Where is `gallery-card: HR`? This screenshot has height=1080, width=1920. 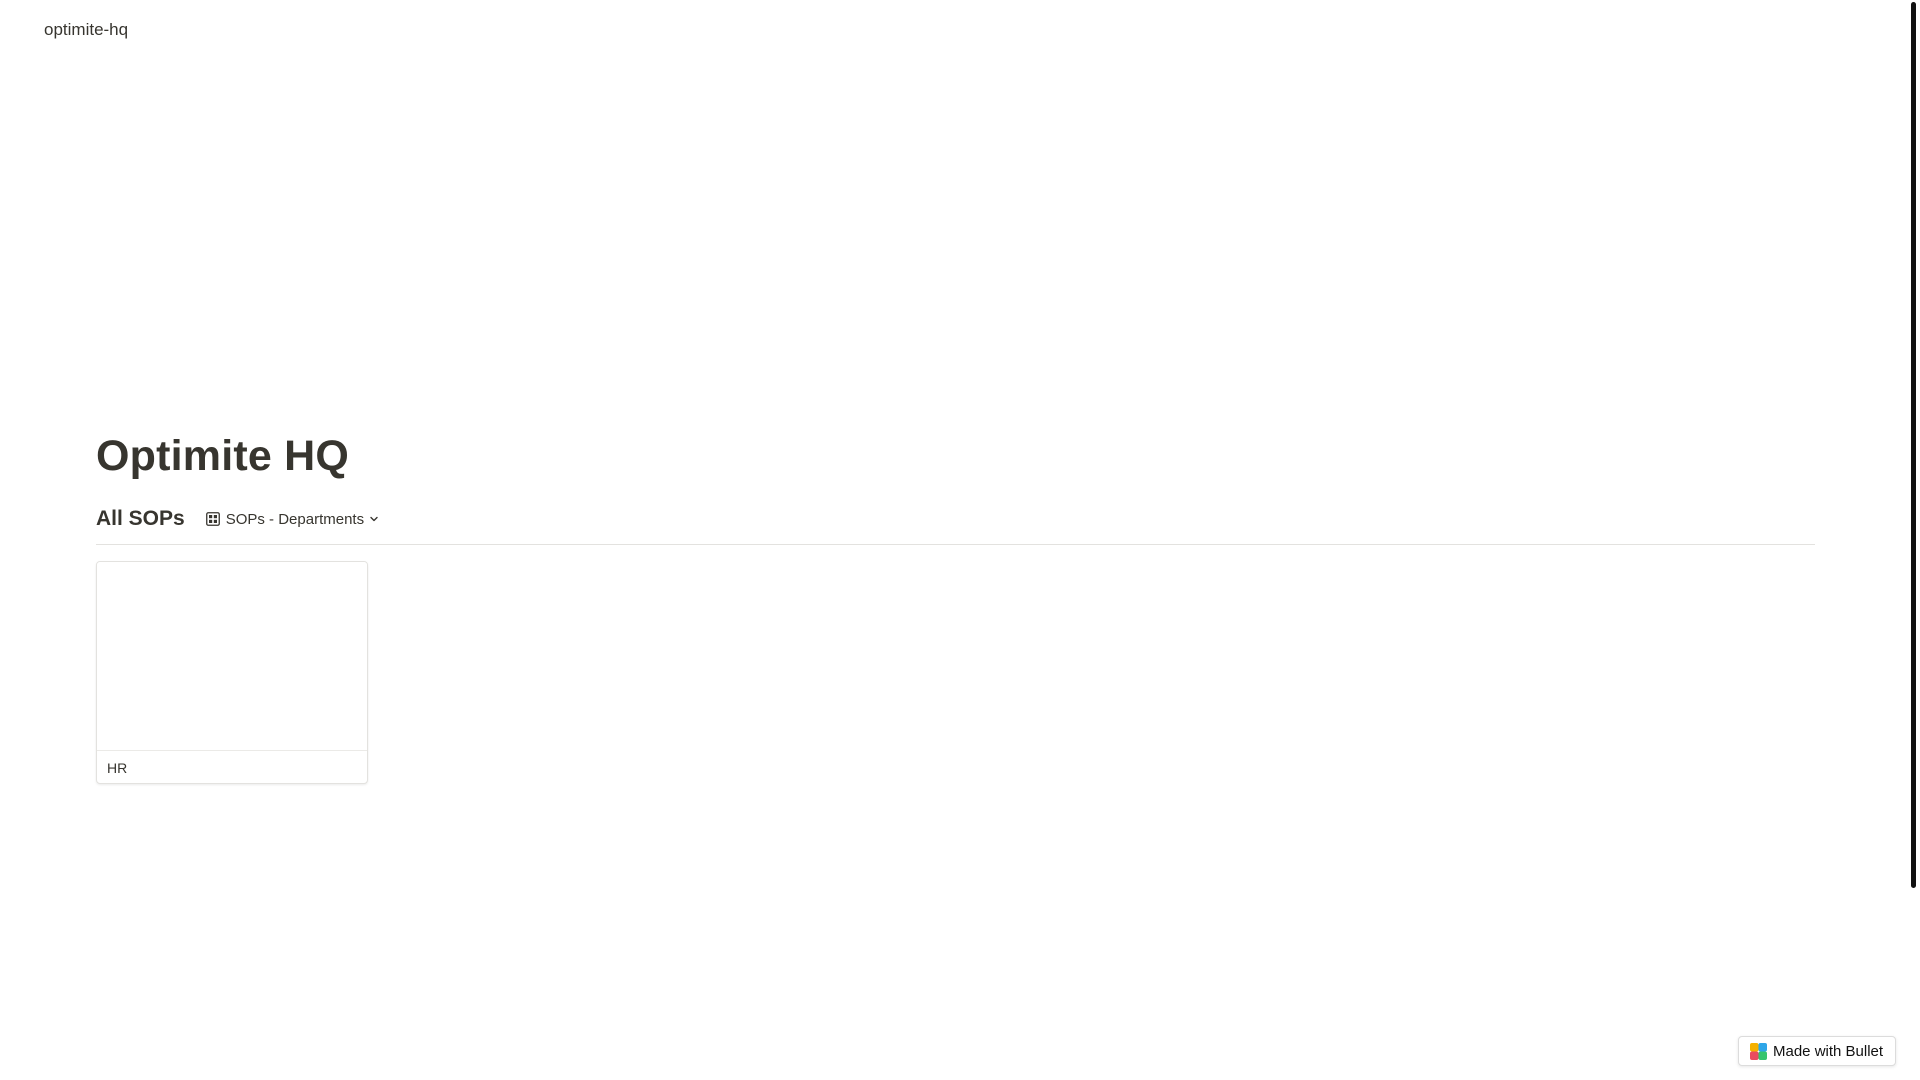 gallery-card: HR is located at coordinates (232, 672).